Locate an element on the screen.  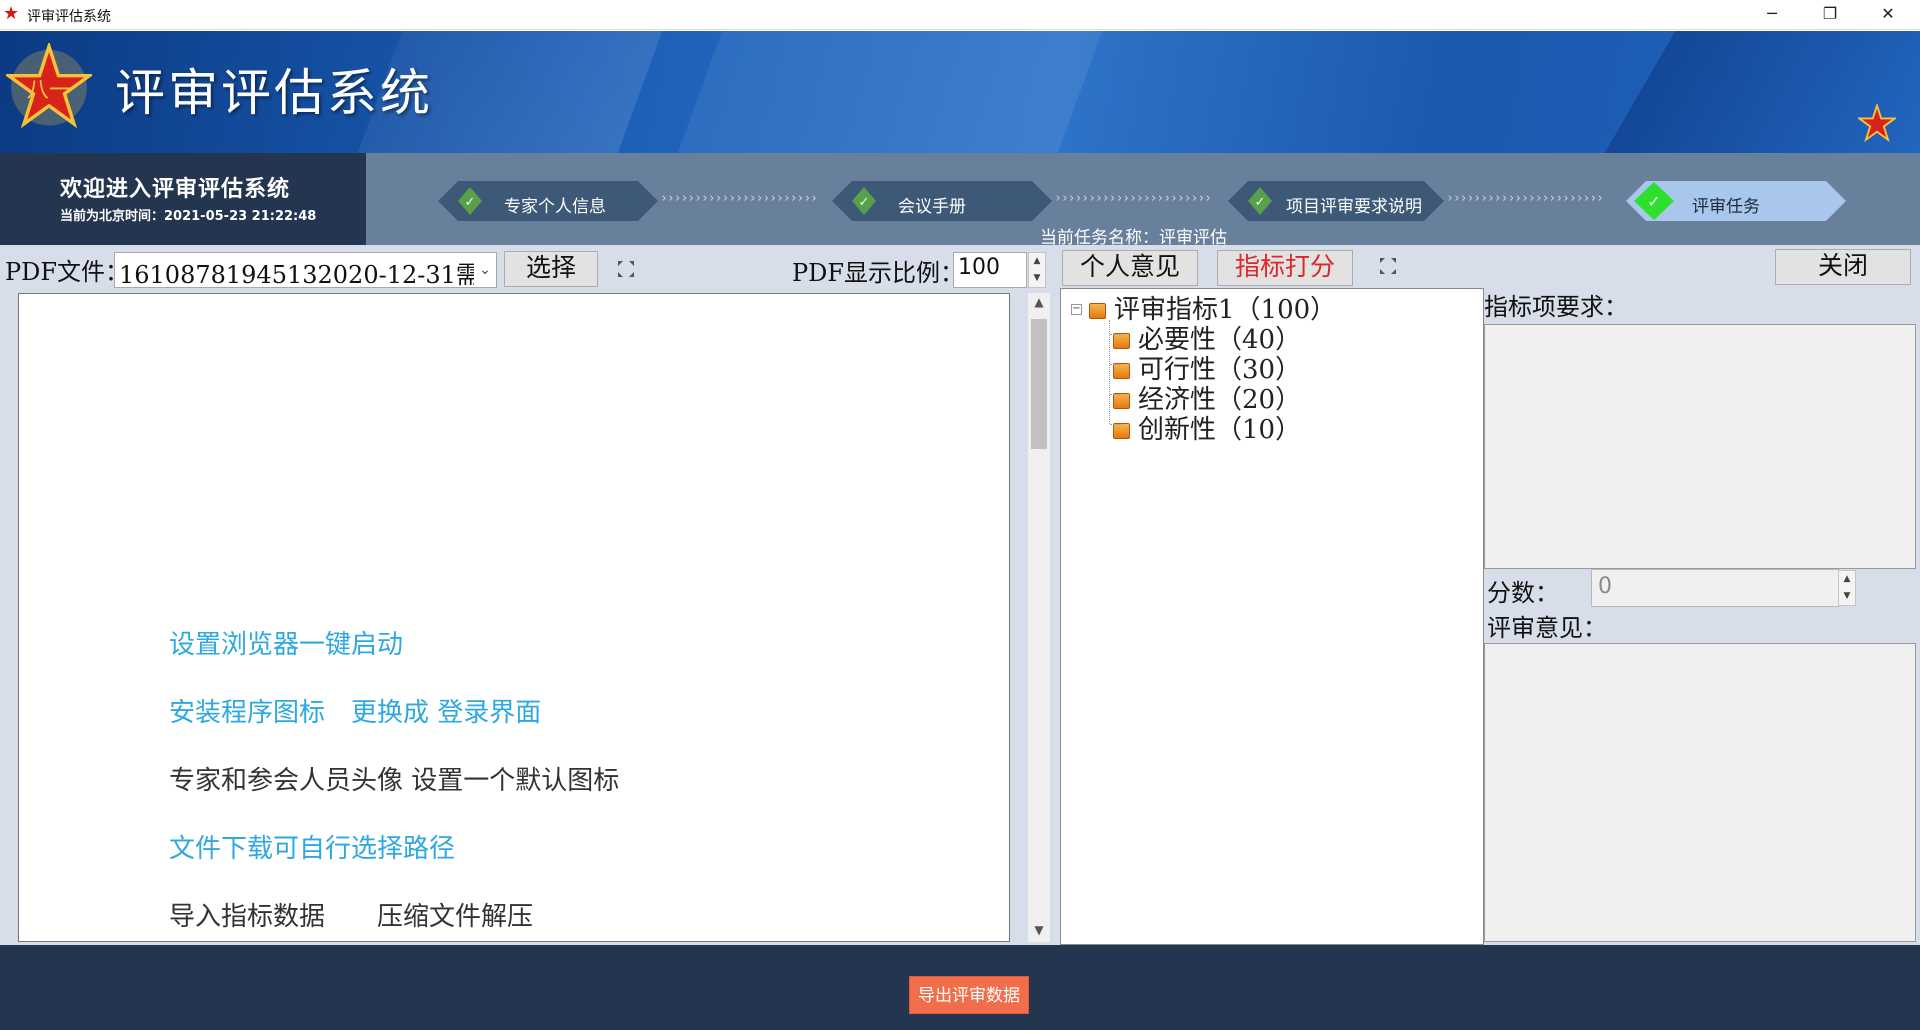
army-star-emblem-icon: 八一 is located at coordinates (49, 86).